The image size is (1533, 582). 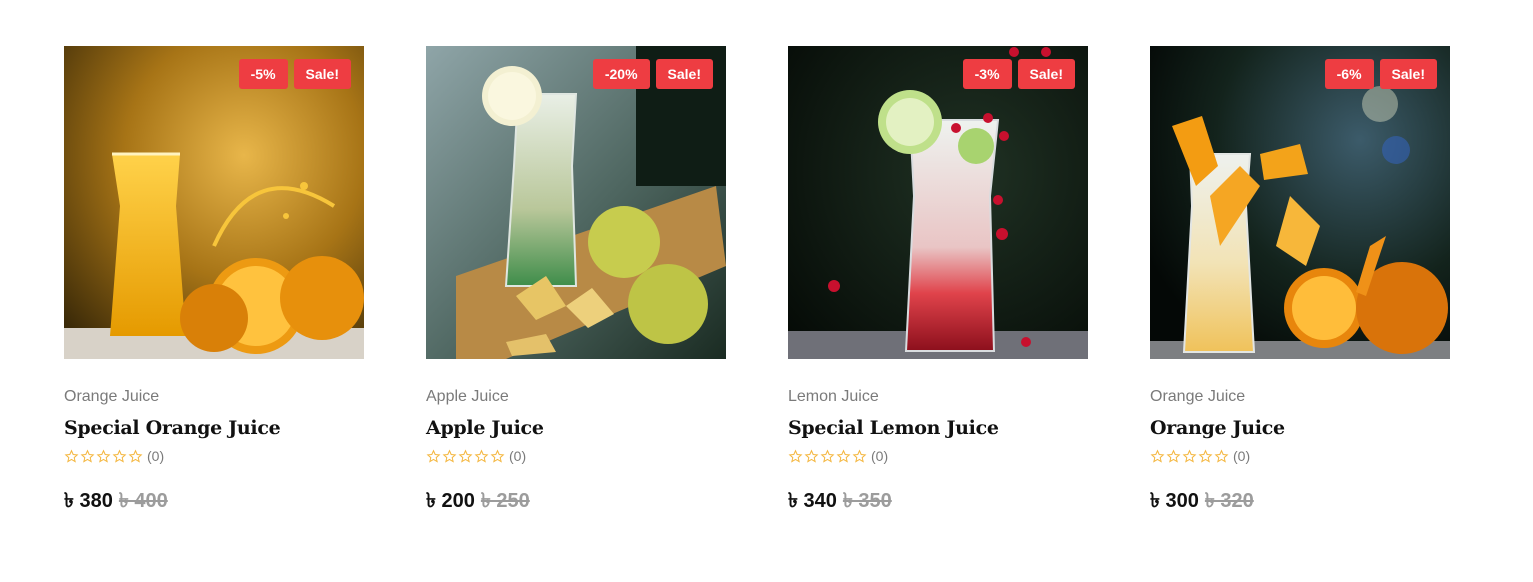 I want to click on original-price: ৳ 350, so click(x=867, y=501).